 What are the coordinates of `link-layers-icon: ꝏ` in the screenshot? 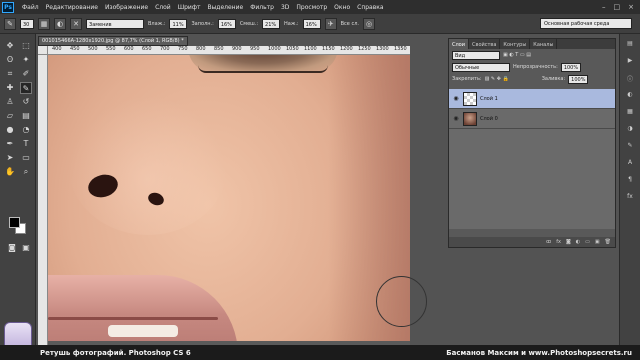 It's located at (548, 242).